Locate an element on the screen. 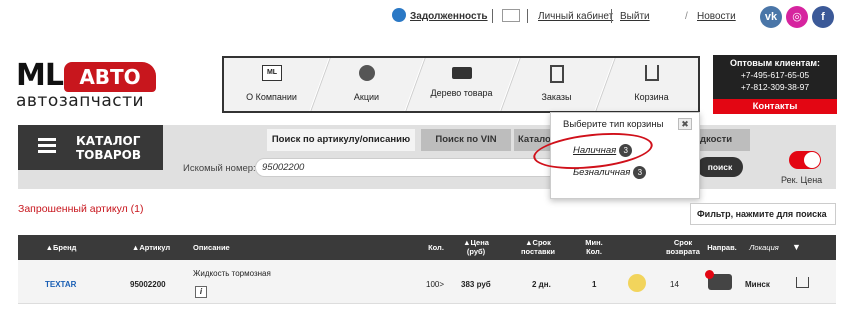 The height and width of the screenshot is (320, 853). cell-price: 383 руб is located at coordinates (476, 284).